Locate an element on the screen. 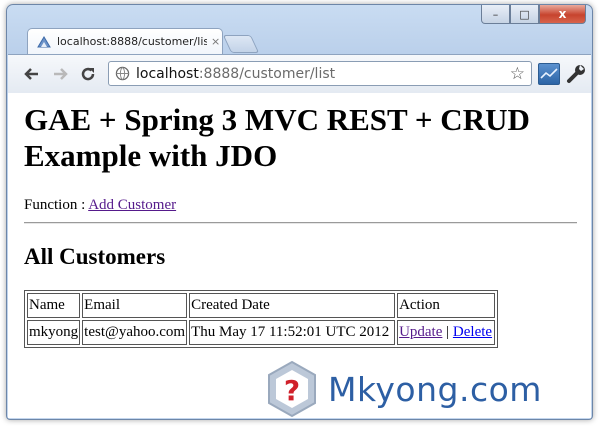 The height and width of the screenshot is (426, 599). tab-close-icon: × is located at coordinates (215, 41).